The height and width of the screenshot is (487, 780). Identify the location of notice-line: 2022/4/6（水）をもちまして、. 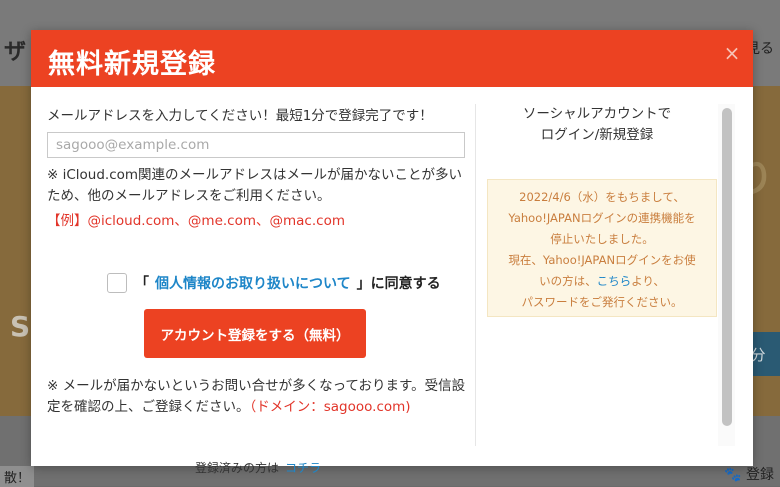
(602, 197).